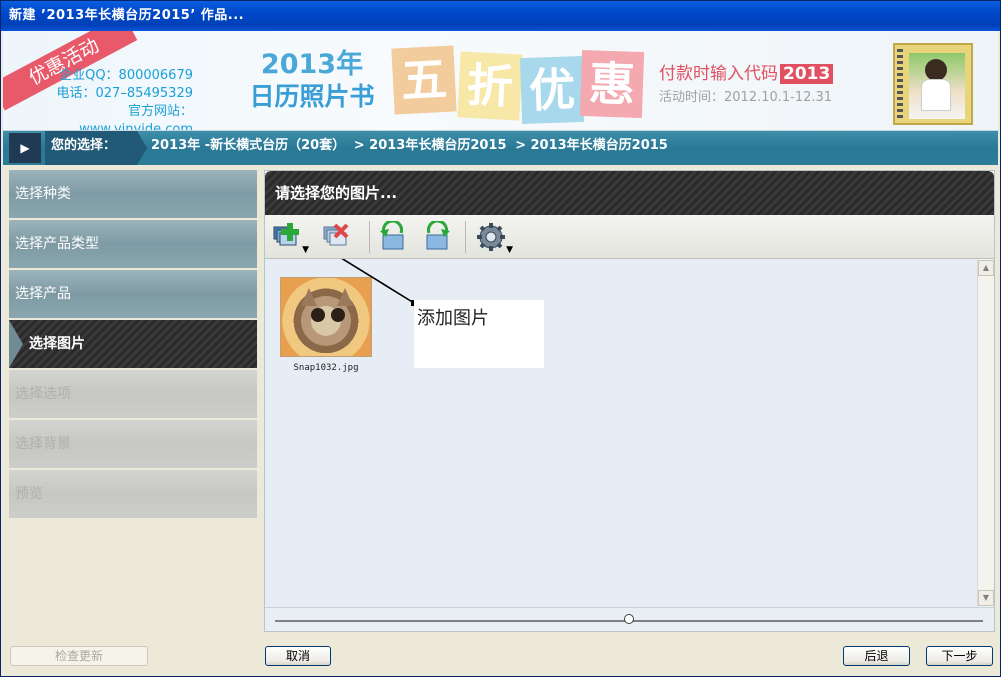 The width and height of the screenshot is (1001, 677). What do you see at coordinates (326, 317) in the screenshot?
I see `image-thumbnail` at bounding box center [326, 317].